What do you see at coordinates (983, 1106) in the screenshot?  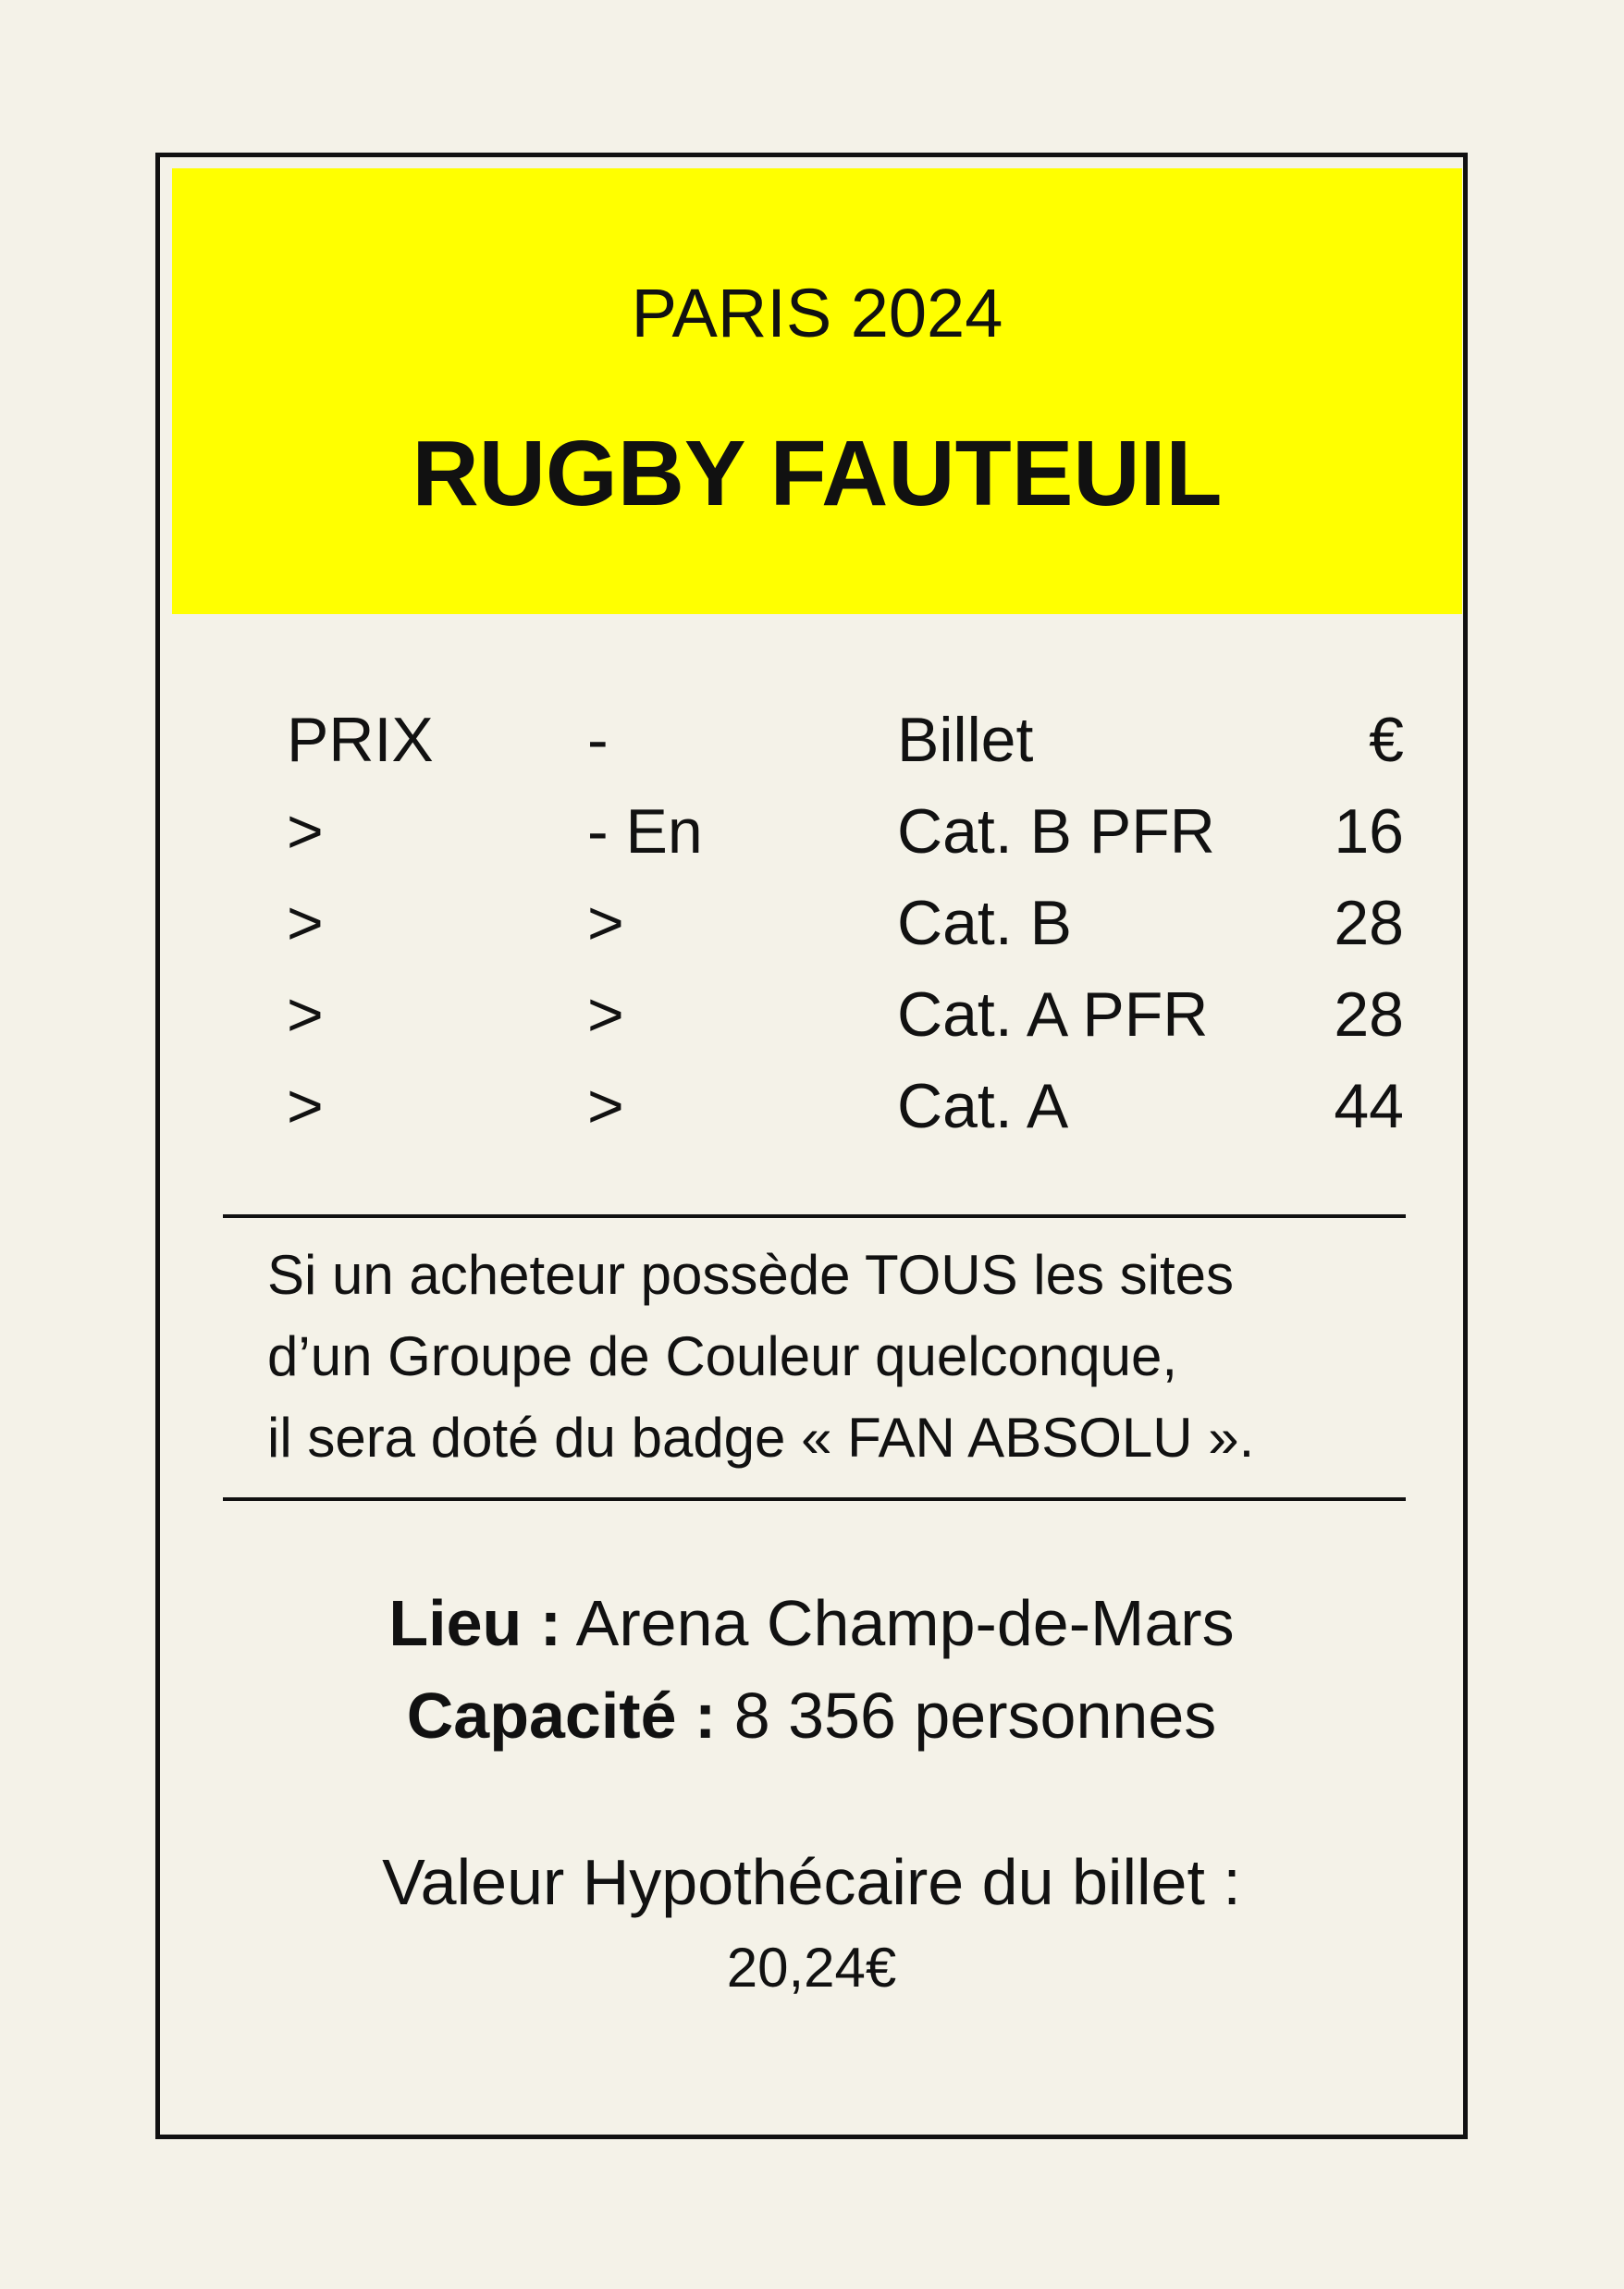 I see `price-cell: Cat. A` at bounding box center [983, 1106].